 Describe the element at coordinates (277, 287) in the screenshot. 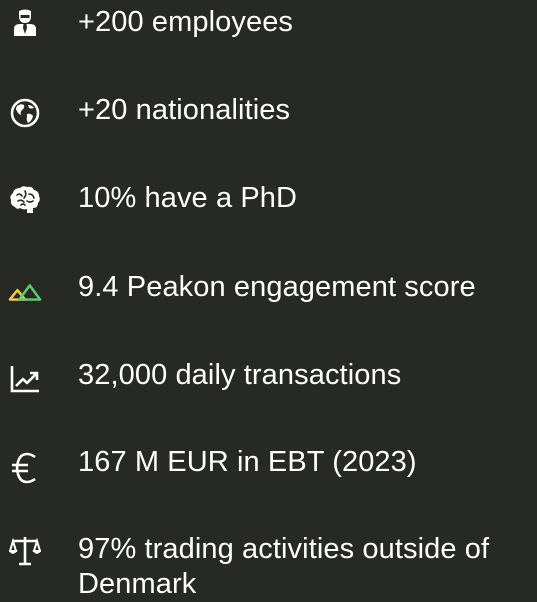

I see `stat-peakon-text: 9.4 Peakon engagement score` at that location.